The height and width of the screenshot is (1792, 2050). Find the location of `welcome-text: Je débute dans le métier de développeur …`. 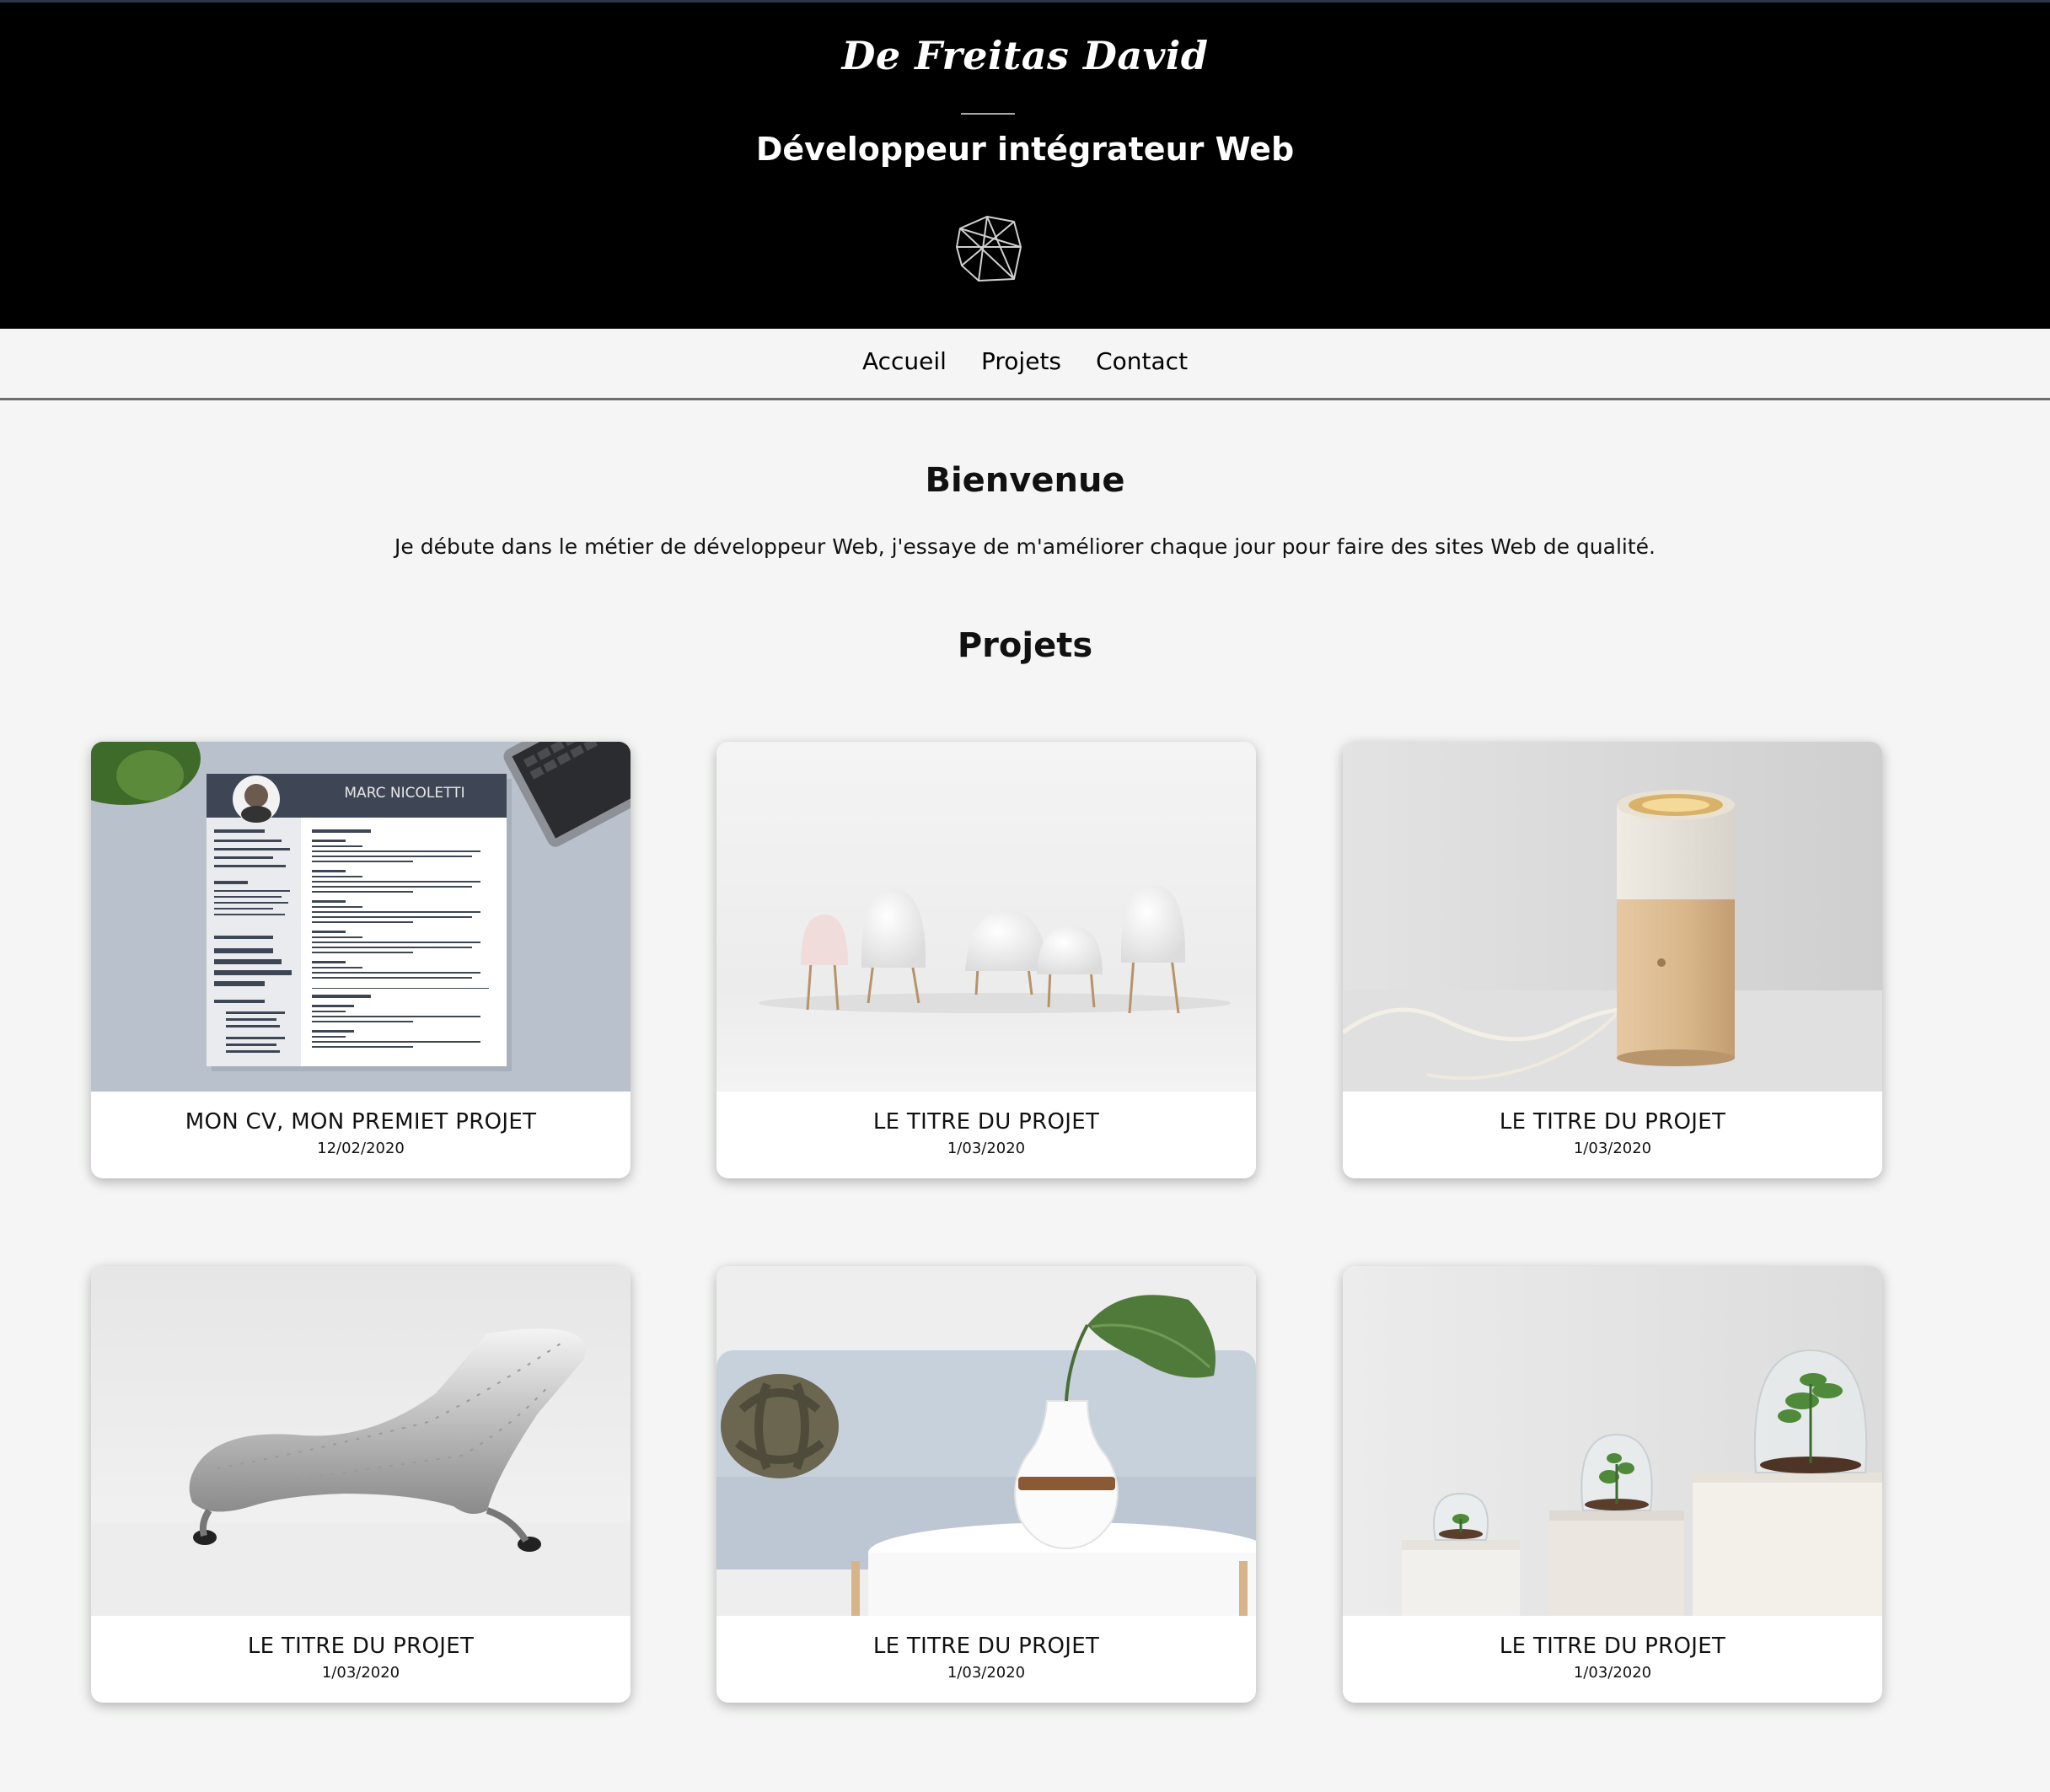

welcome-text: Je débute dans le métier de développeur … is located at coordinates (1025, 547).